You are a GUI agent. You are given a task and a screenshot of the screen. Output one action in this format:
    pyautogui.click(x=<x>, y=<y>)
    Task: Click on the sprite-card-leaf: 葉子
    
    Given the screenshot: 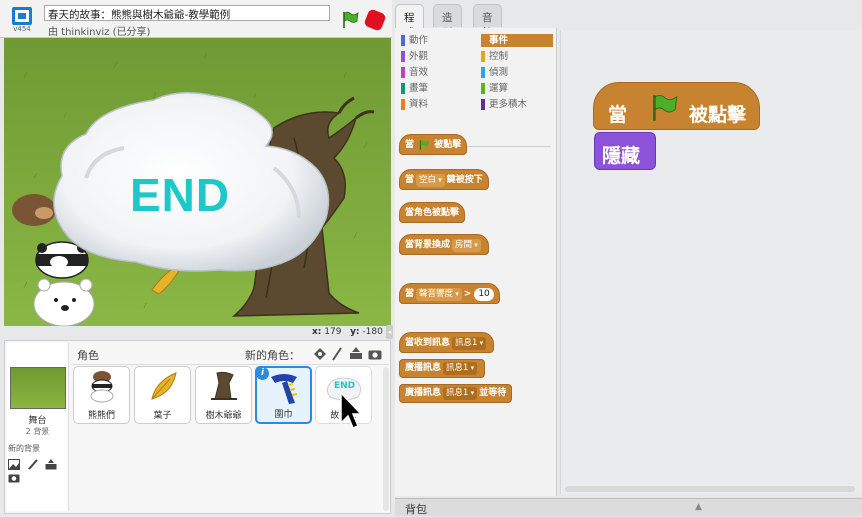 What is the action you would take?
    pyautogui.click(x=162, y=395)
    